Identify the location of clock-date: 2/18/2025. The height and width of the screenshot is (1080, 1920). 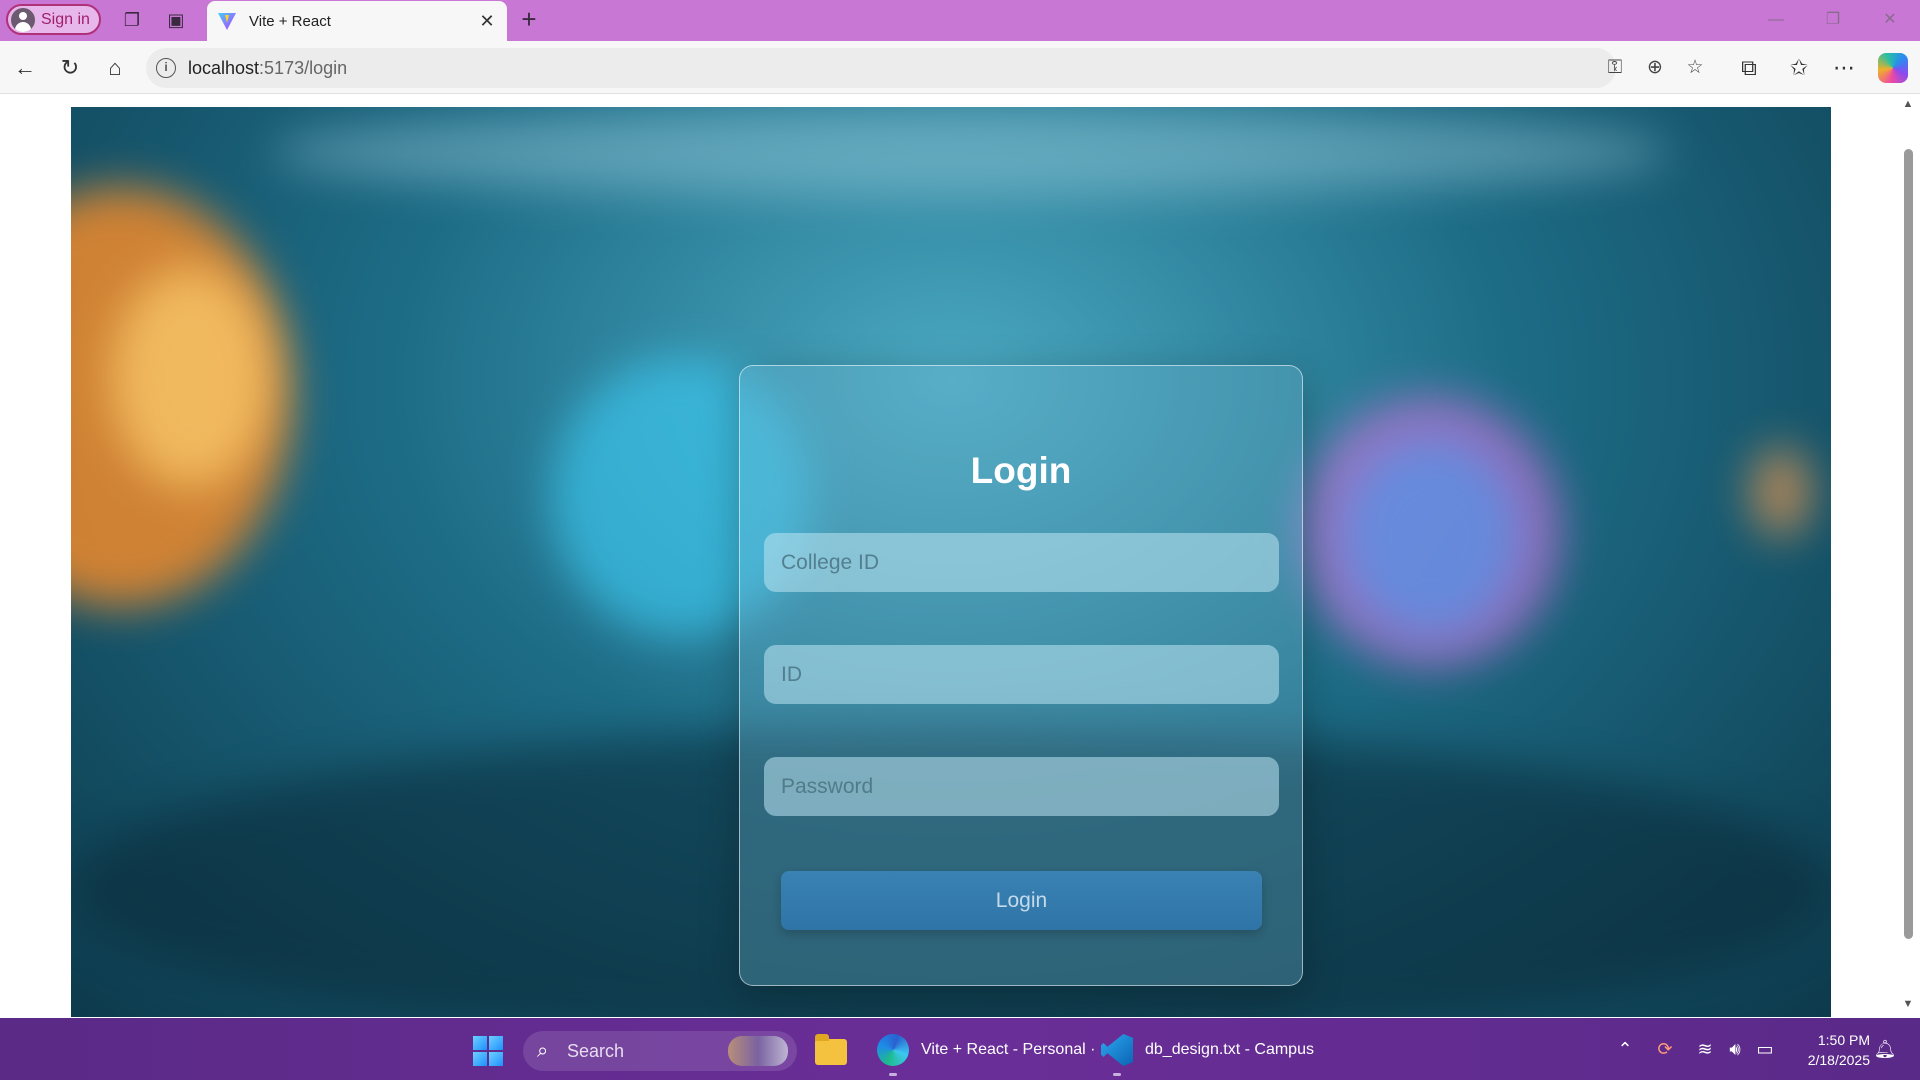
(1838, 1060).